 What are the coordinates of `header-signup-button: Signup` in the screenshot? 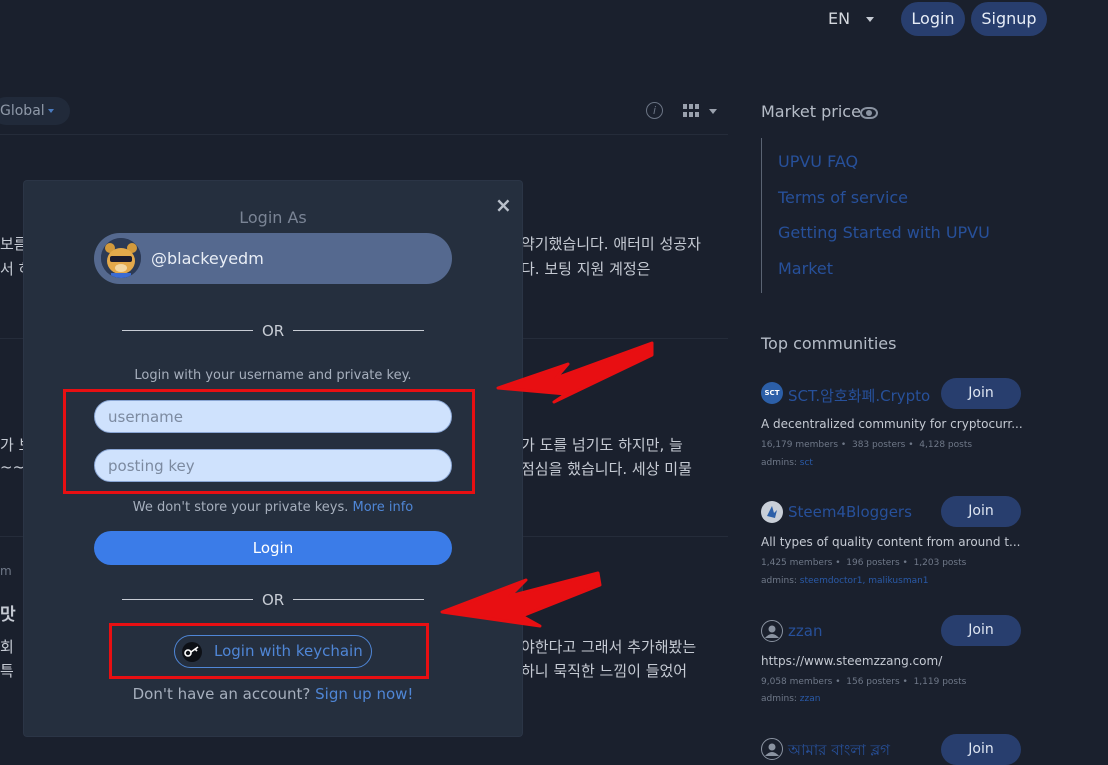 It's located at (1009, 19).